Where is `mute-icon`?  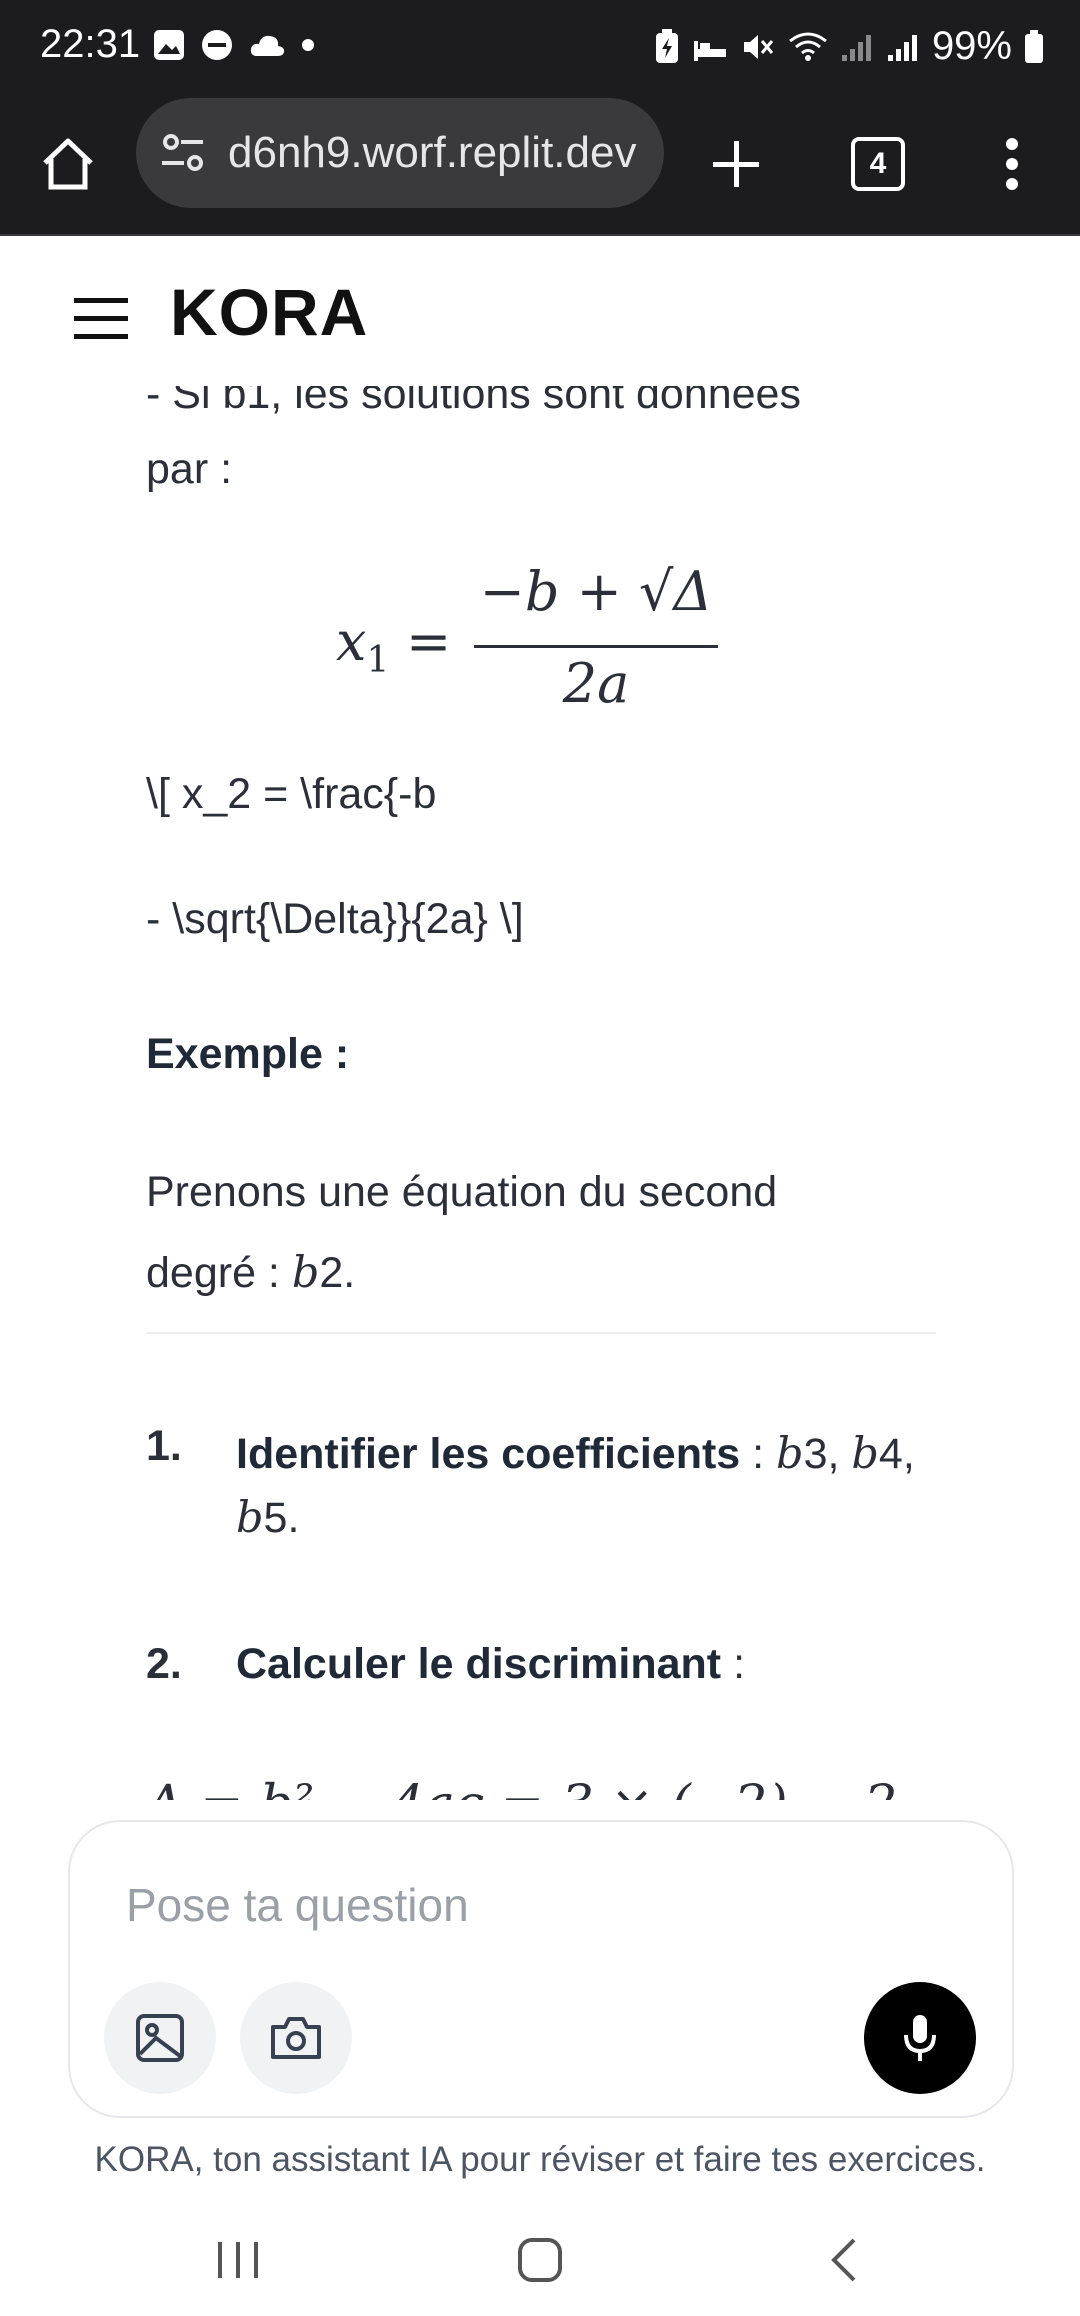
mute-icon is located at coordinates (758, 46).